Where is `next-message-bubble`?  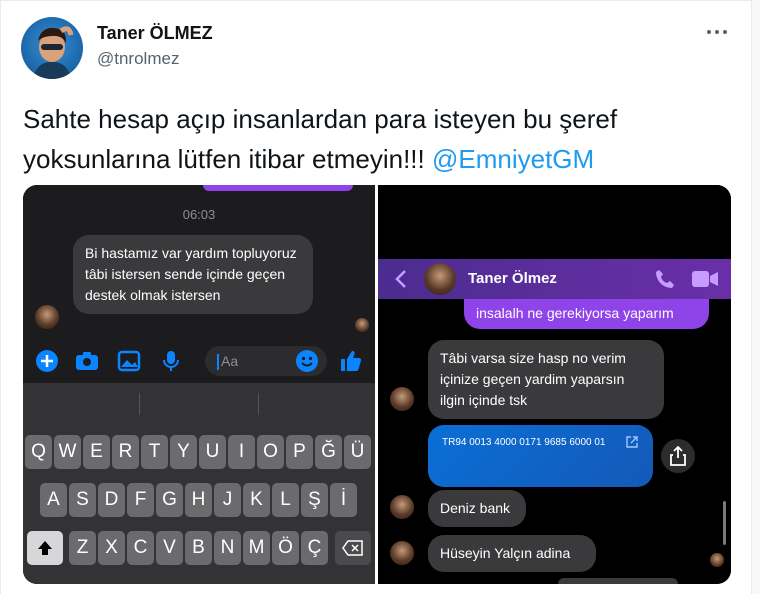 next-message-bubble is located at coordinates (618, 581).